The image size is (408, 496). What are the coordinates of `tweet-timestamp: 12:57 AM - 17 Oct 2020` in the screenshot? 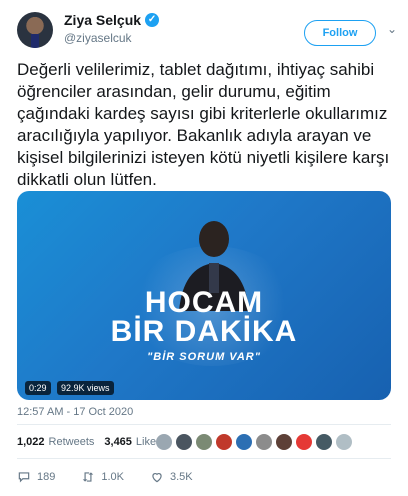 It's located at (75, 412).